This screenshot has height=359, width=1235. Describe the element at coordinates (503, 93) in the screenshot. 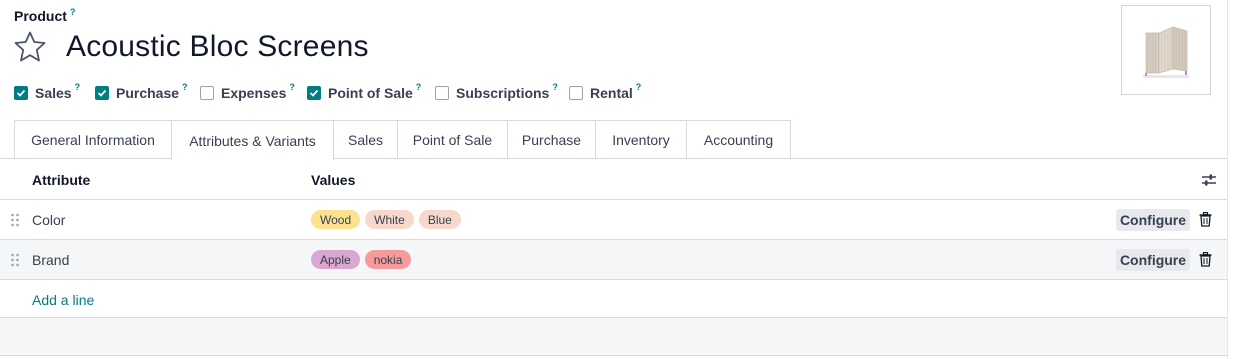

I see `option-label: Subscriptions` at that location.